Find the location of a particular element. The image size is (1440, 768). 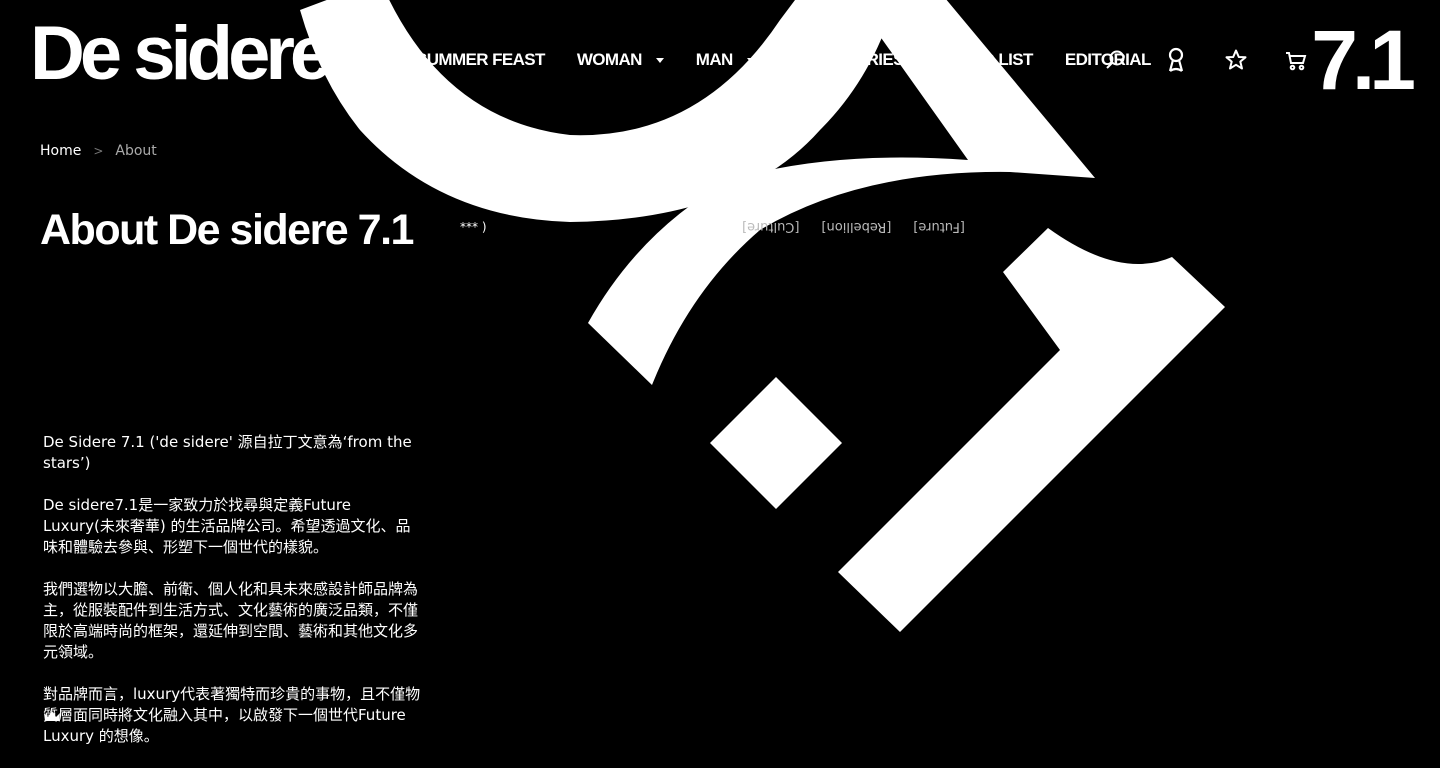

nav-item-label: ACCESSORIES is located at coordinates (845, 59).